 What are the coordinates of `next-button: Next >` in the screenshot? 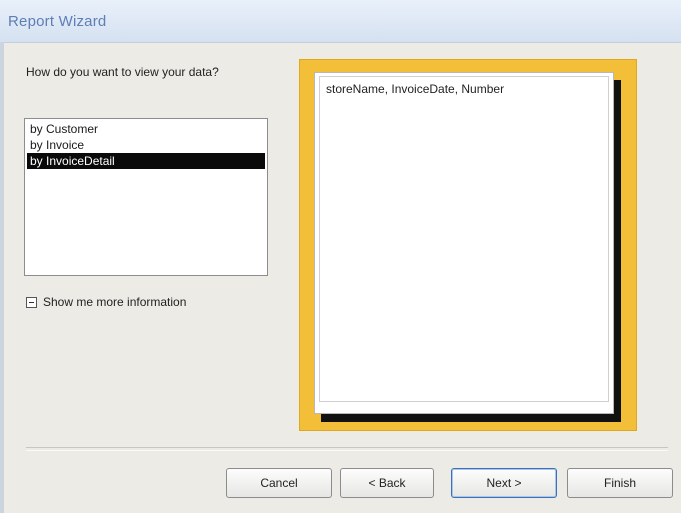 It's located at (504, 483).